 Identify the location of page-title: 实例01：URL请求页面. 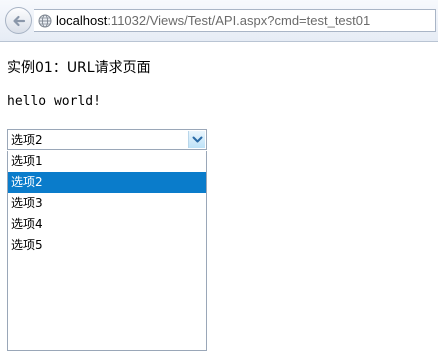
(79, 68).